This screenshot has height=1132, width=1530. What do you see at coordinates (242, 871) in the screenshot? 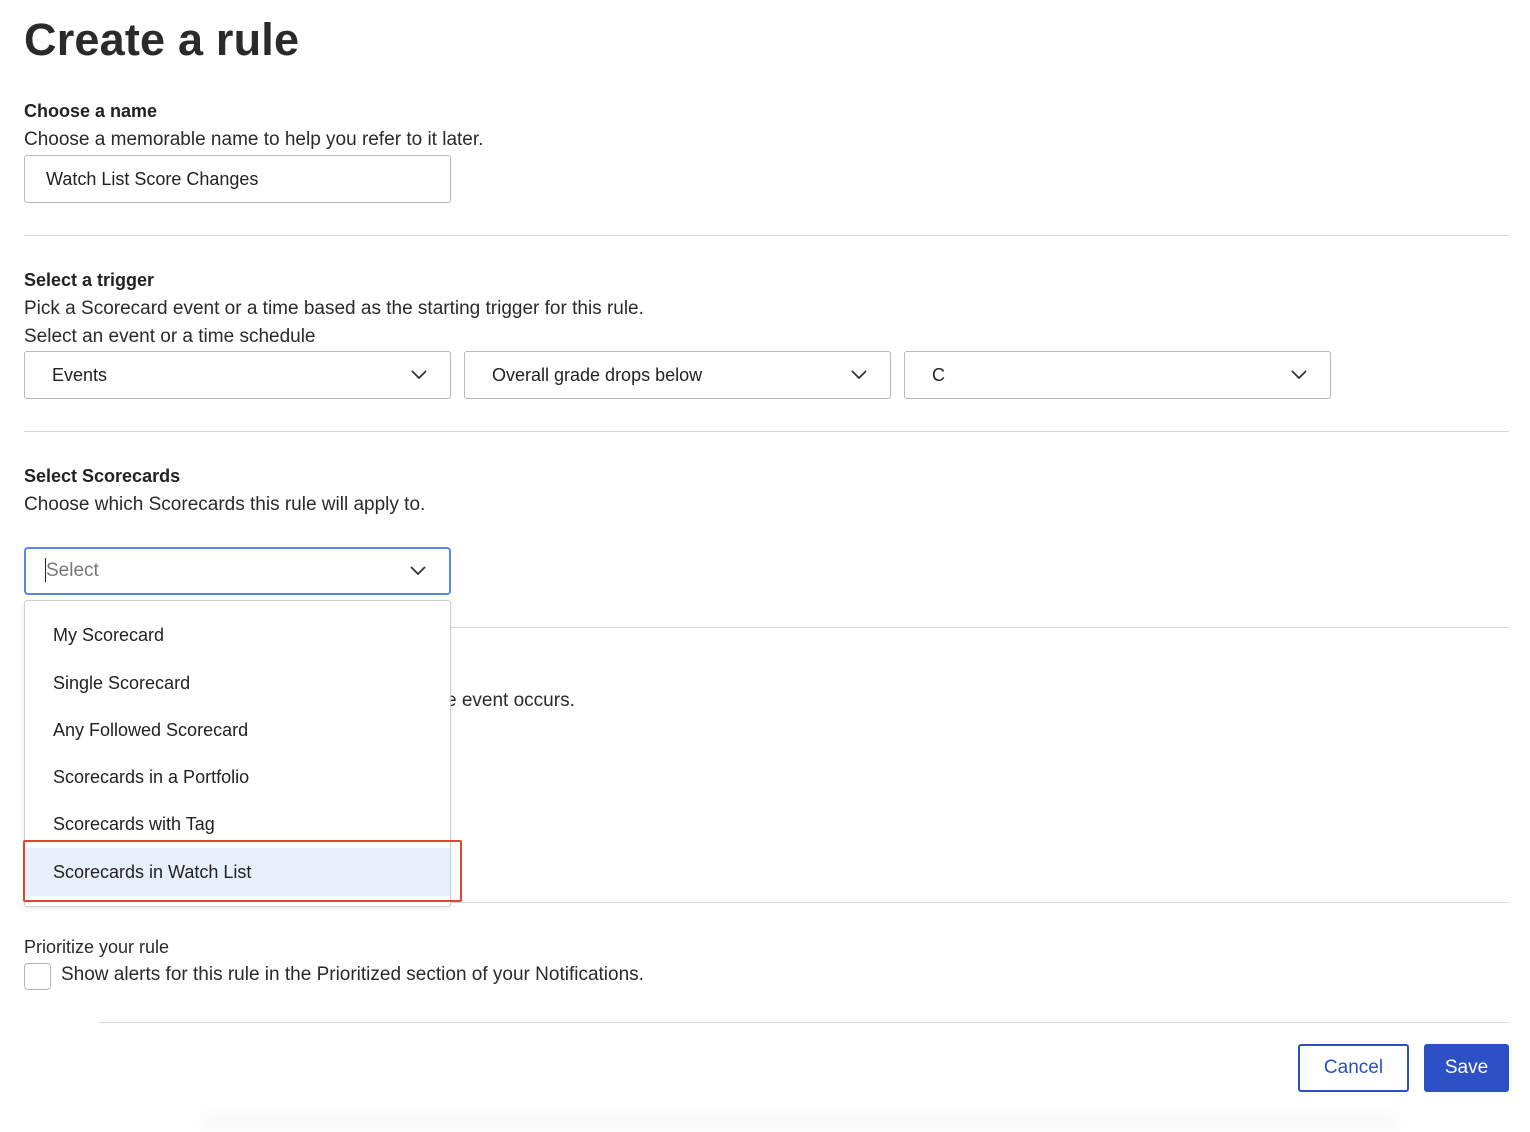
I see `highlight-annotation-box` at bounding box center [242, 871].